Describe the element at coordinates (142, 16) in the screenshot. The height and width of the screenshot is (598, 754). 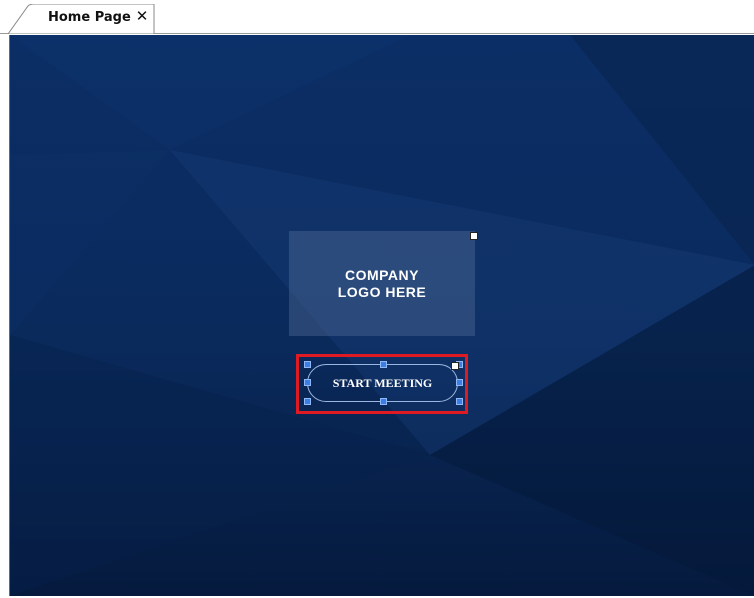
I see `close-icon: ✕` at that location.